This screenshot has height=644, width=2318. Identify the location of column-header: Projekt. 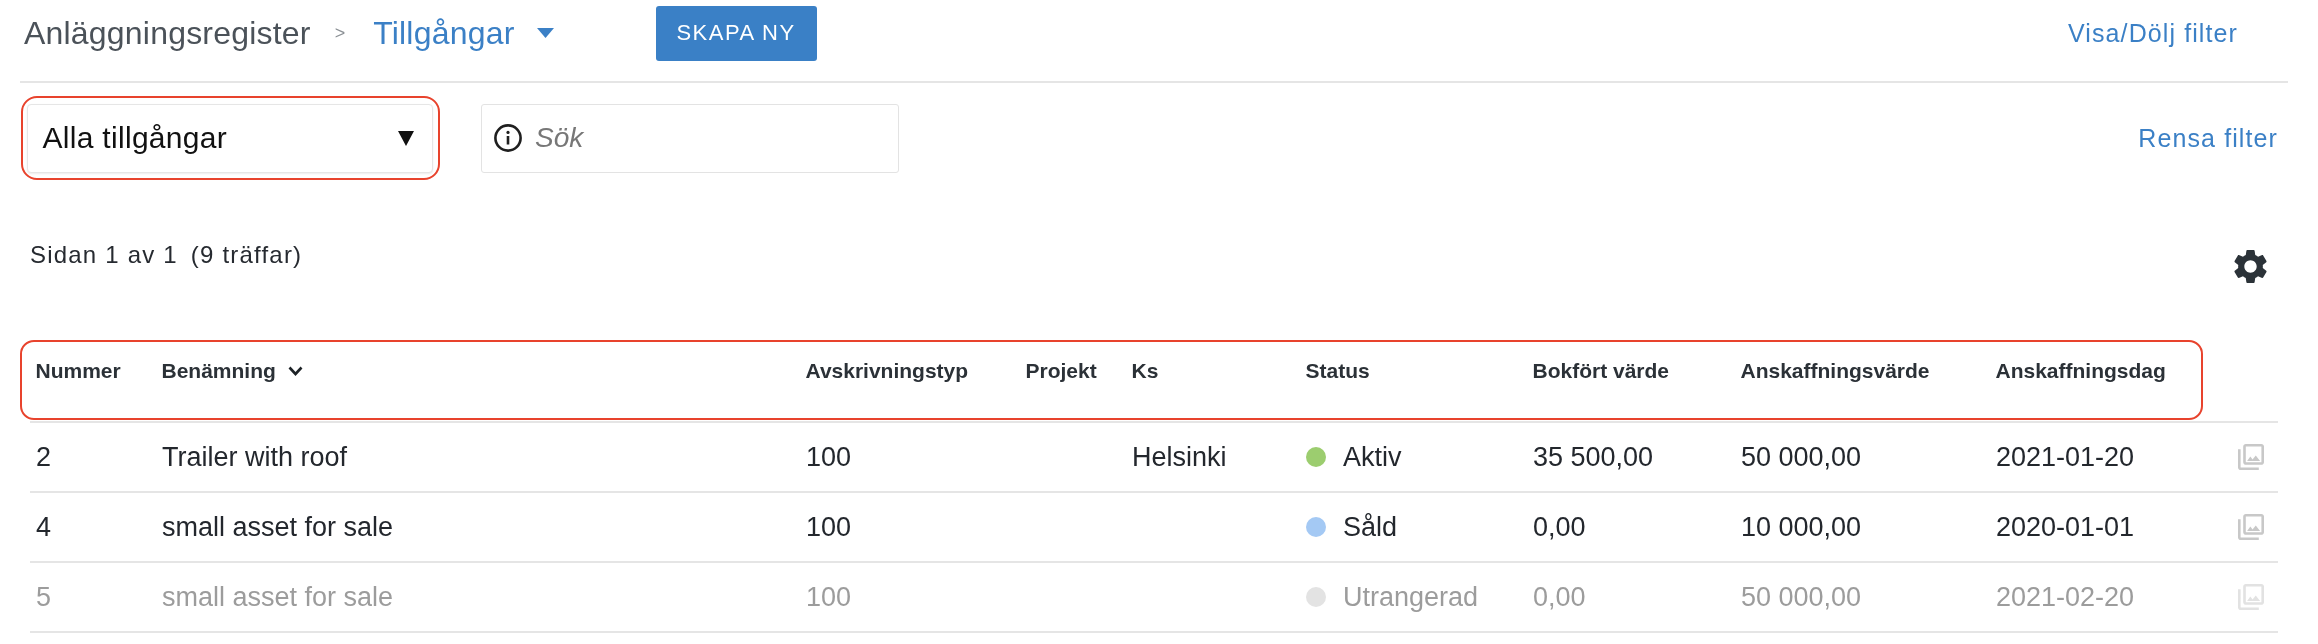
(1058, 371).